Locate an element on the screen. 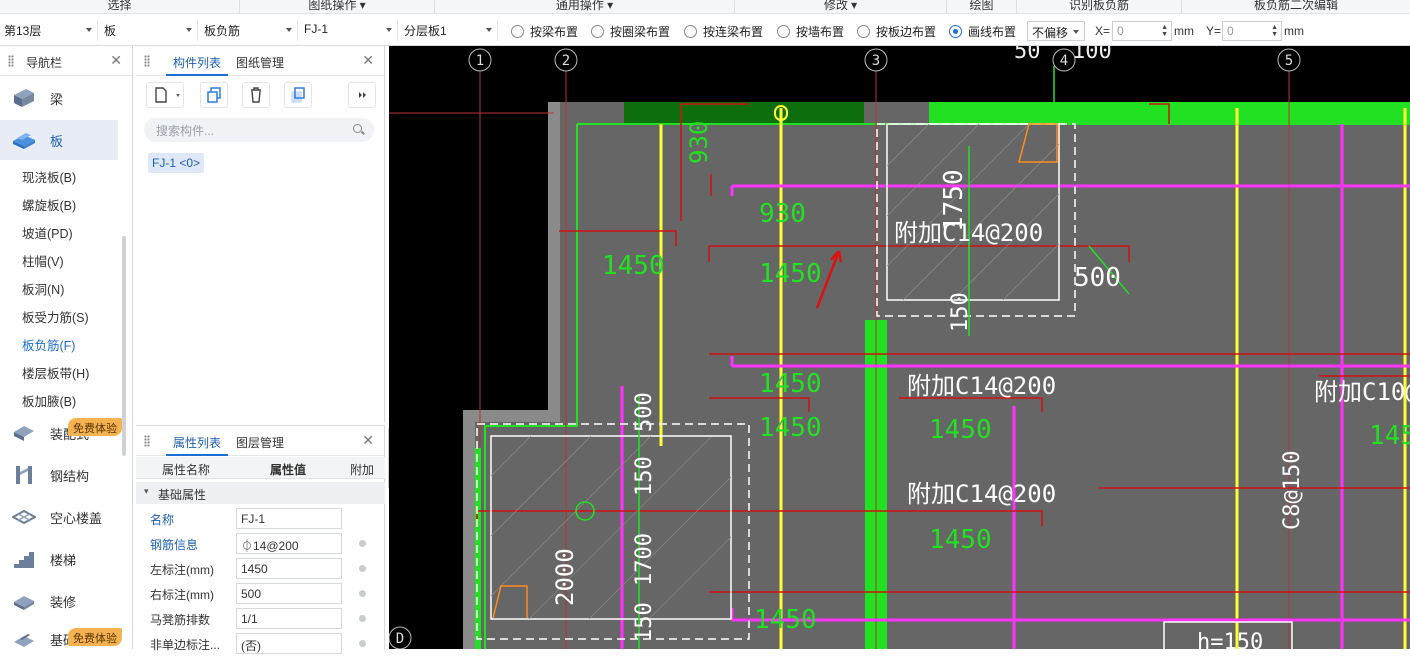 The width and height of the screenshot is (1410, 659). ribbon-group-label: 识别板负筋 is located at coordinates (1098, 6).